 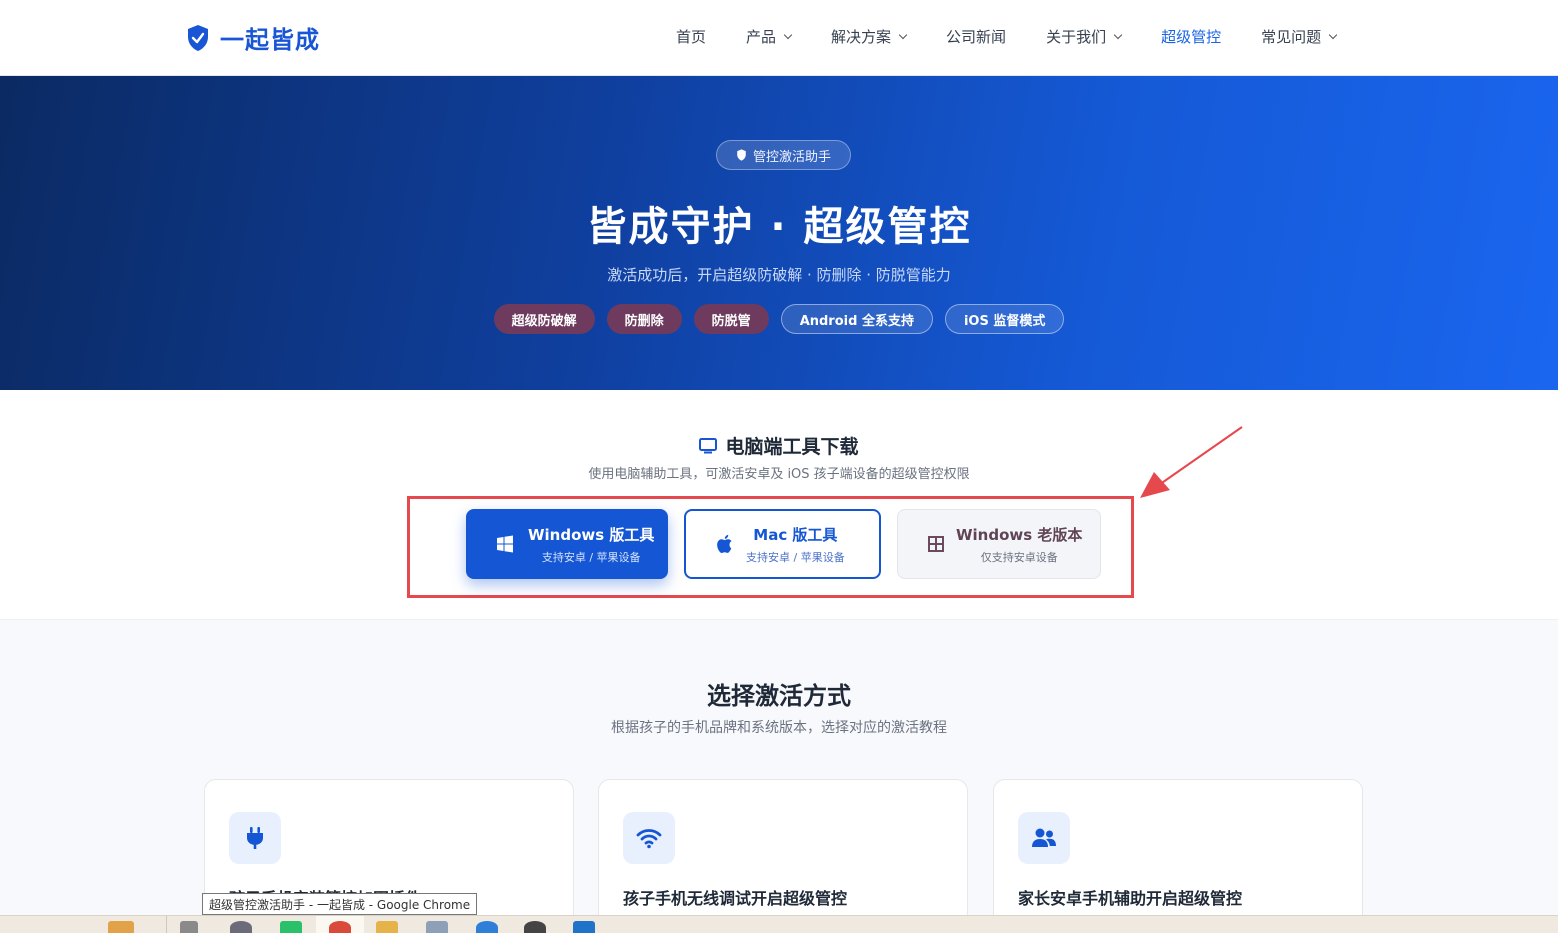 I want to click on window-tooltip: 超级管控激活助手 - 一起皆成 - Google Chrome, so click(x=340, y=904).